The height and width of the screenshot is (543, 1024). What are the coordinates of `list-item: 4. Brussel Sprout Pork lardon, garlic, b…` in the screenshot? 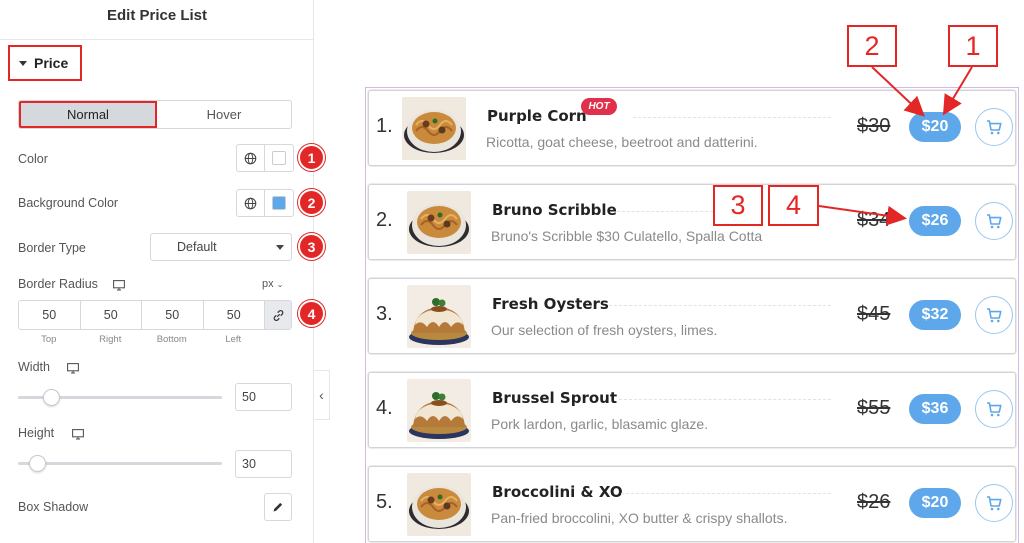 It's located at (692, 410).